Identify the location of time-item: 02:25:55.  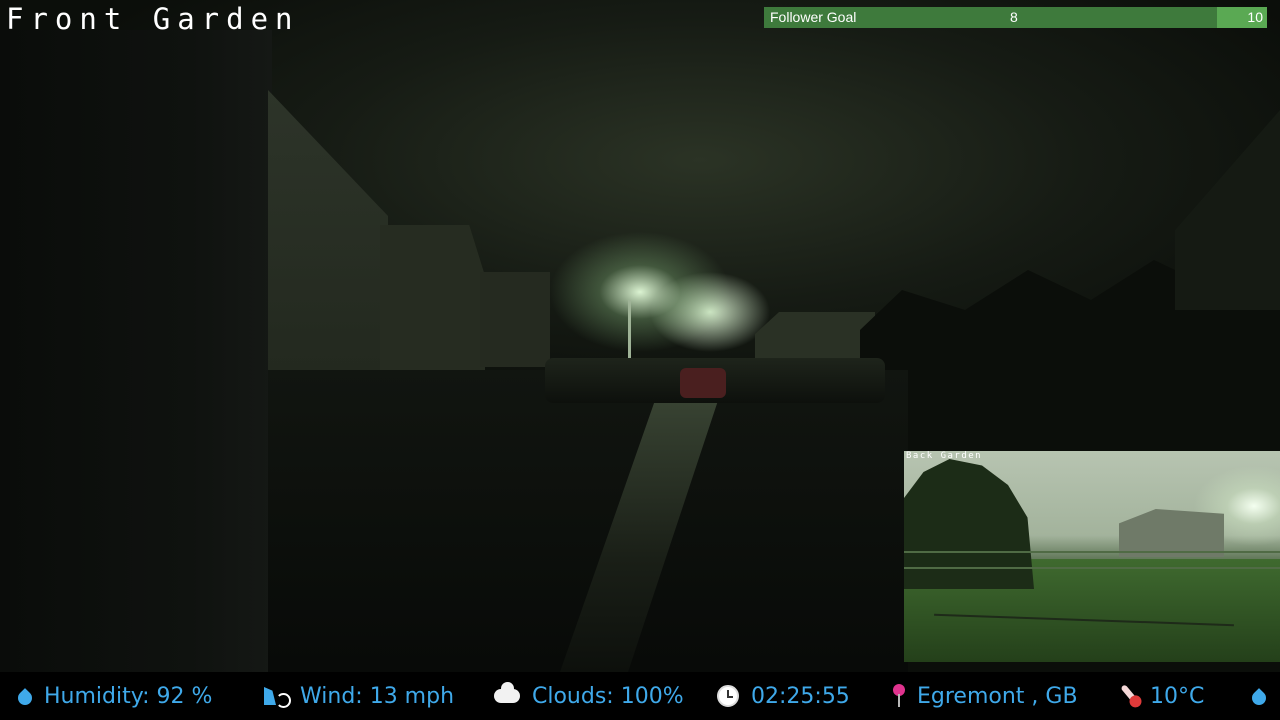
(783, 696).